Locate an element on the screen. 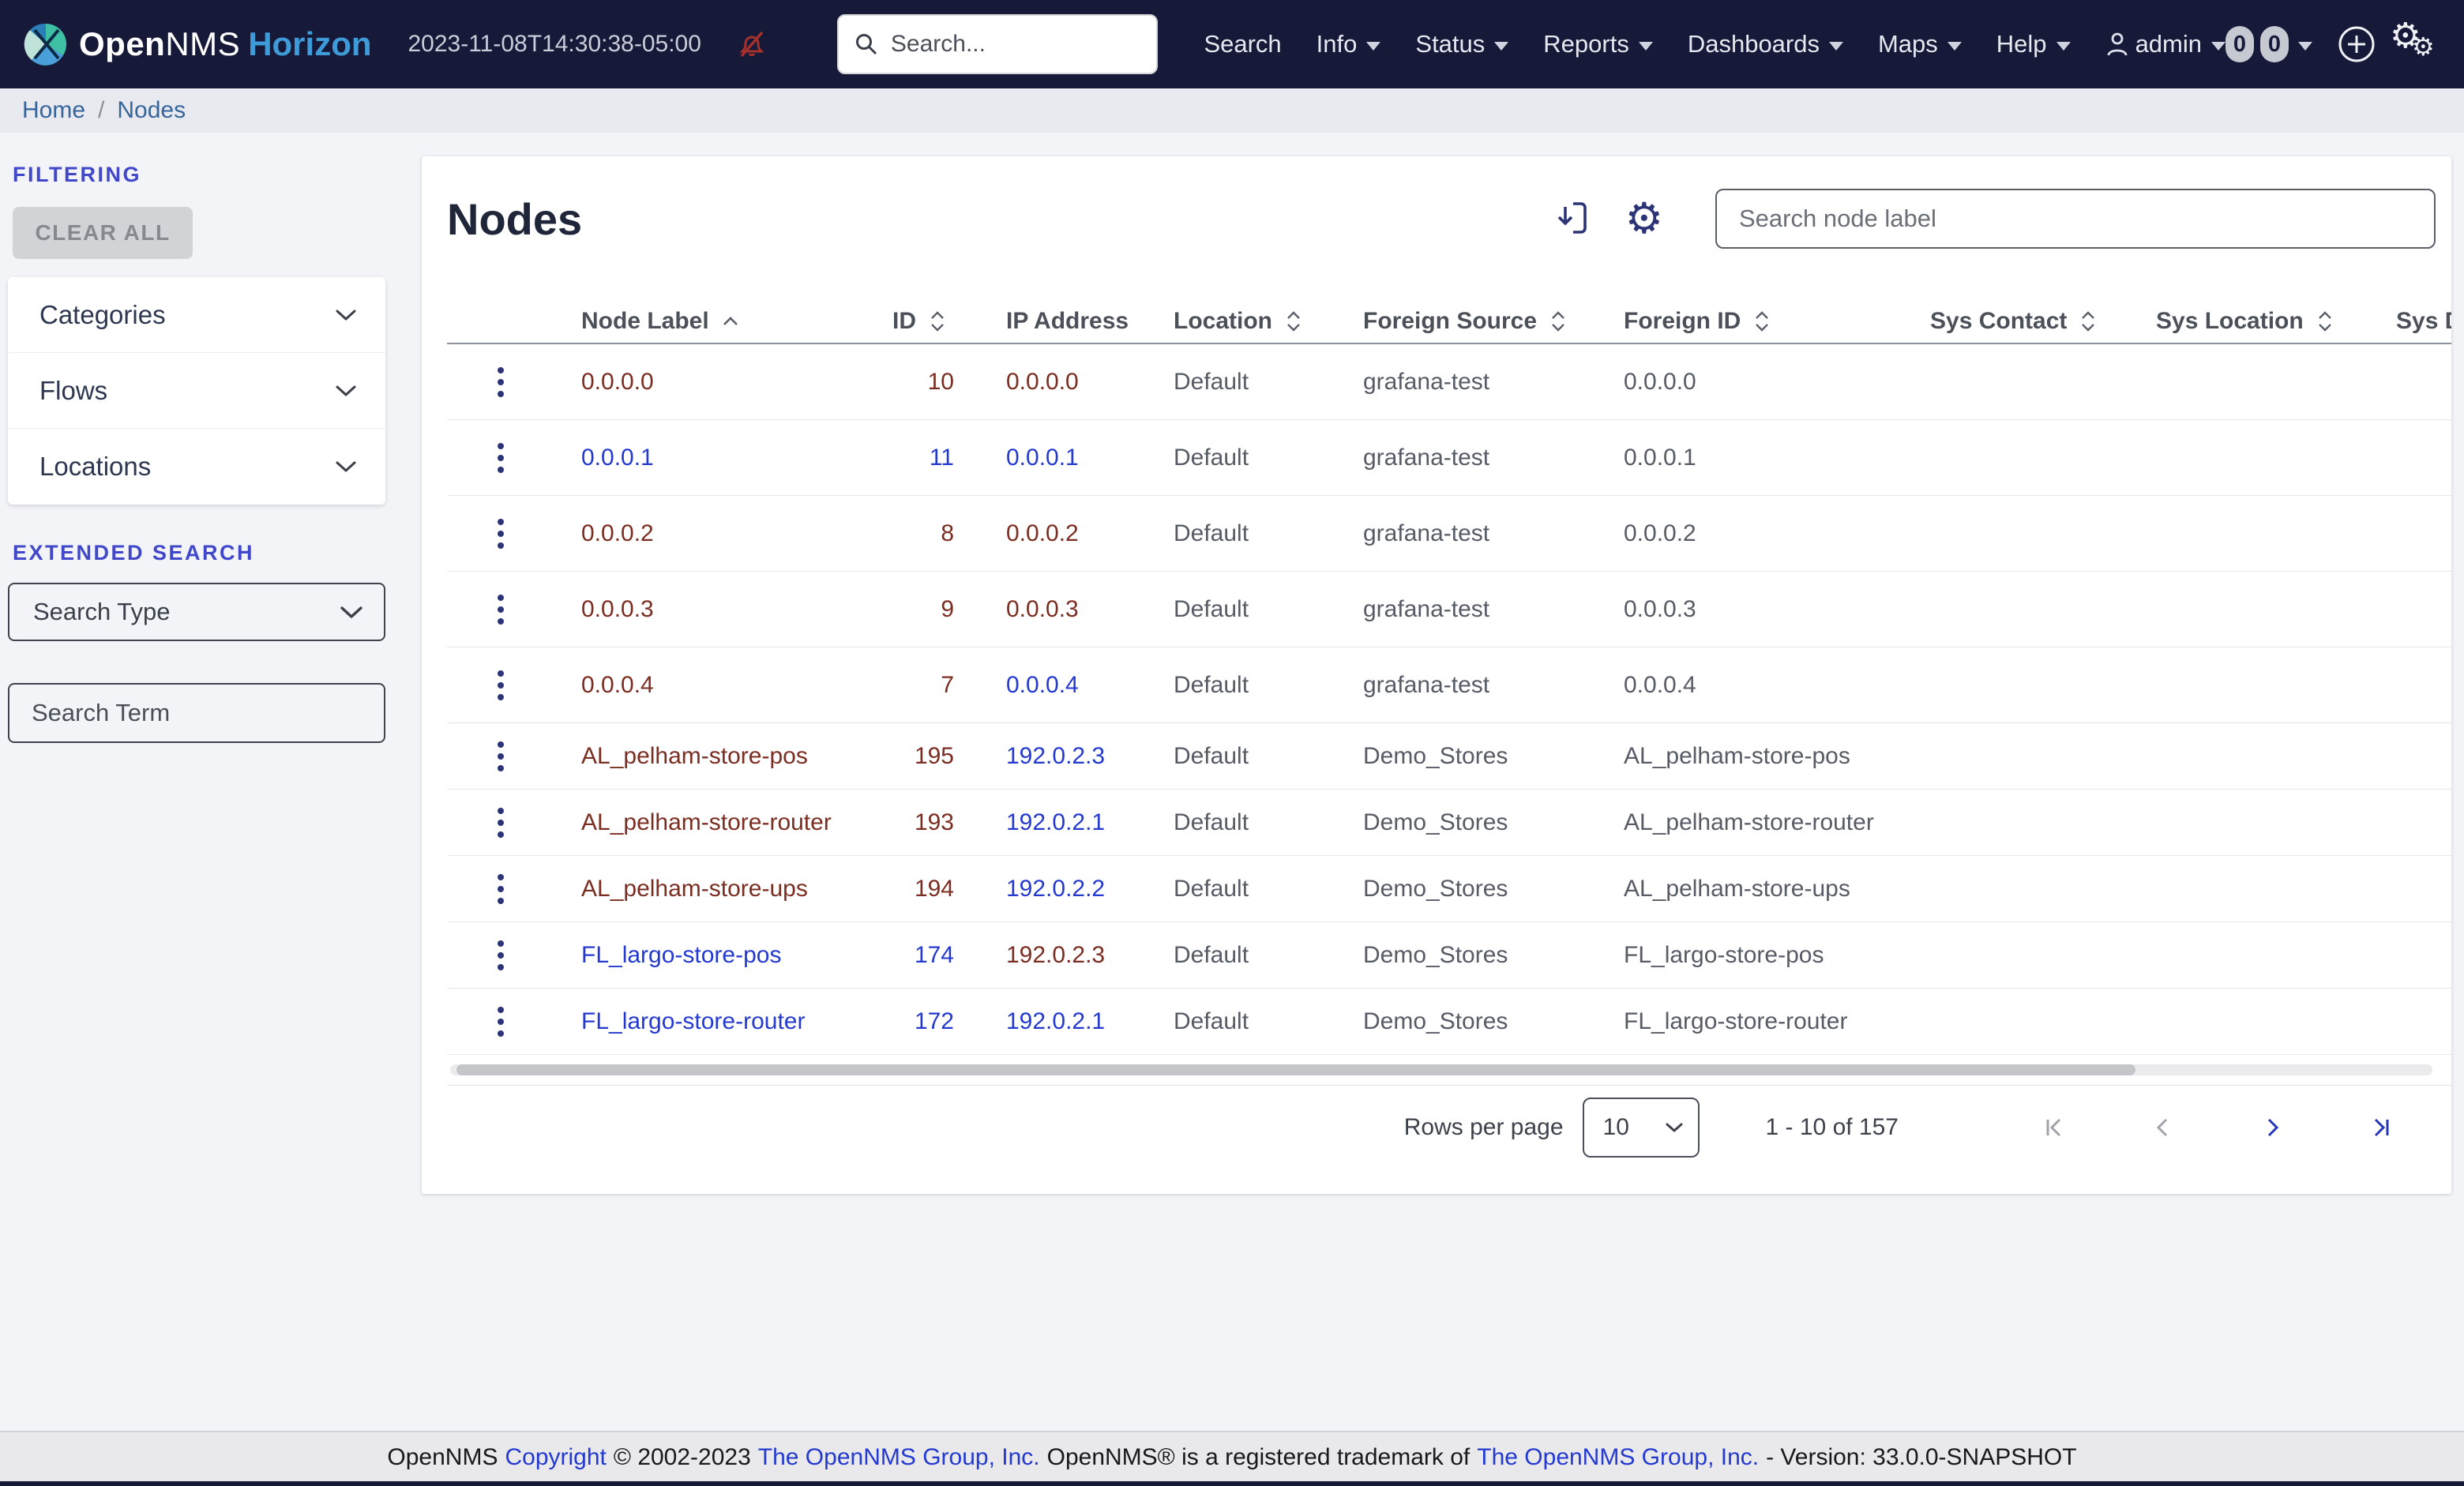 The image size is (2464, 1486). nav-item-help: Help is located at coordinates (2033, 44).